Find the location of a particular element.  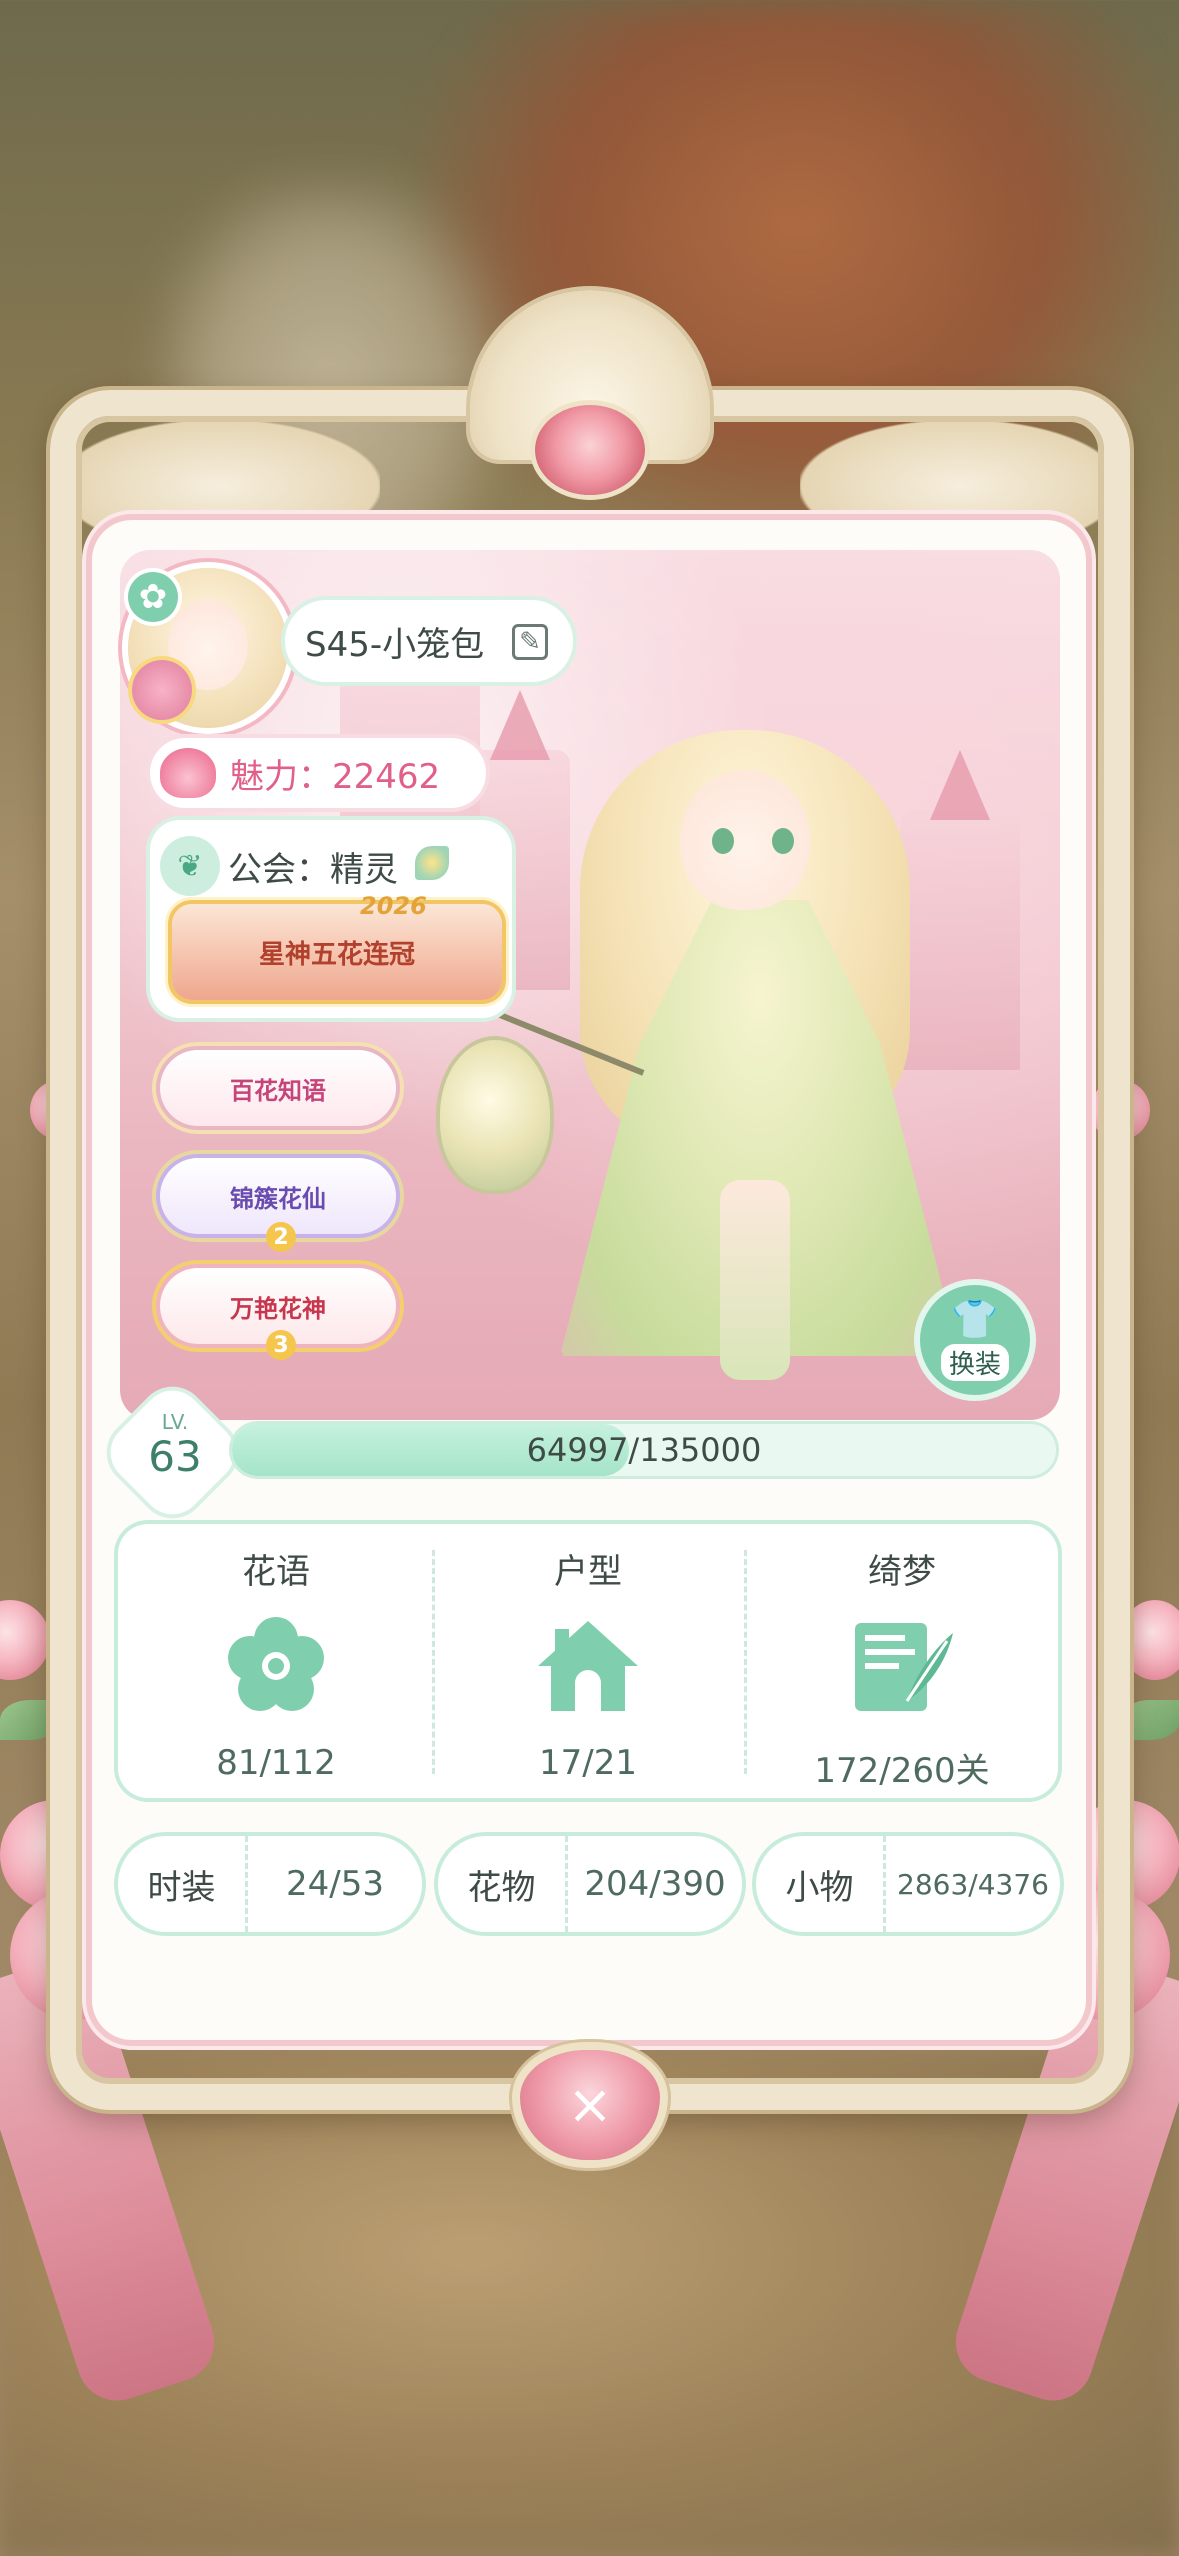

stat-value: 172/260关 is located at coordinates (902, 1771).